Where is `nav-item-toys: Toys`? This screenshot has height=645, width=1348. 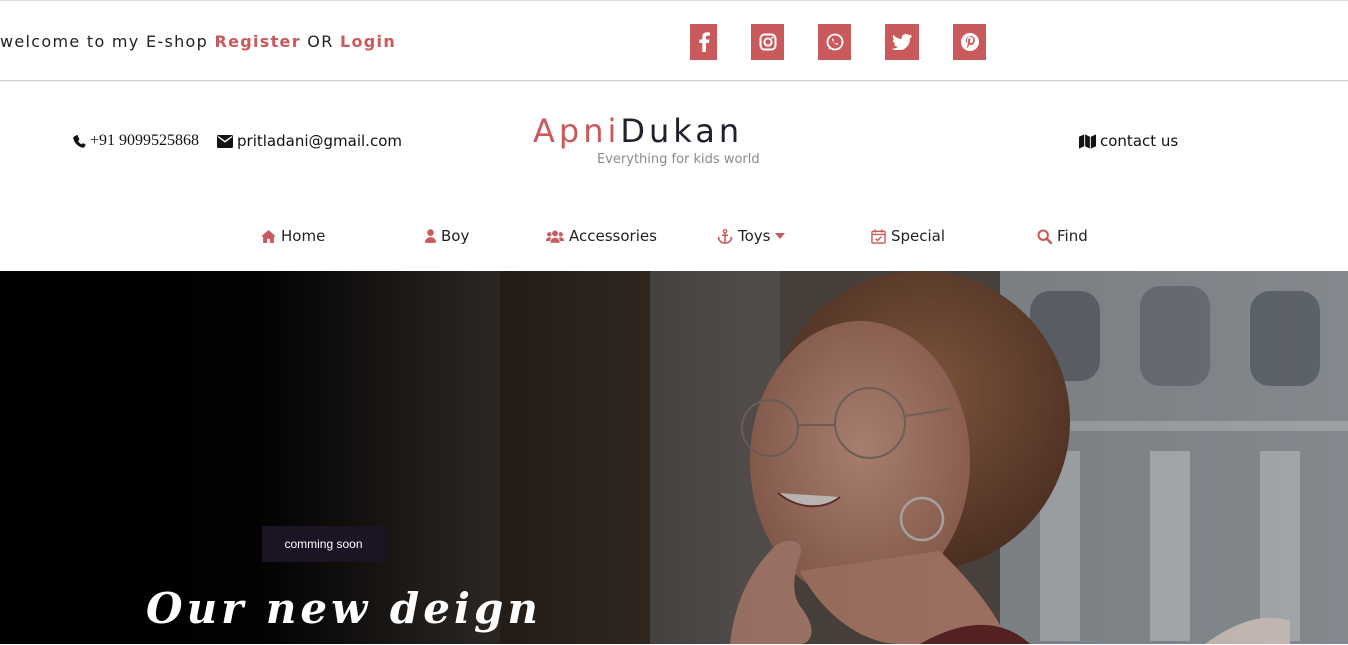 nav-item-toys: Toys is located at coordinates (751, 236).